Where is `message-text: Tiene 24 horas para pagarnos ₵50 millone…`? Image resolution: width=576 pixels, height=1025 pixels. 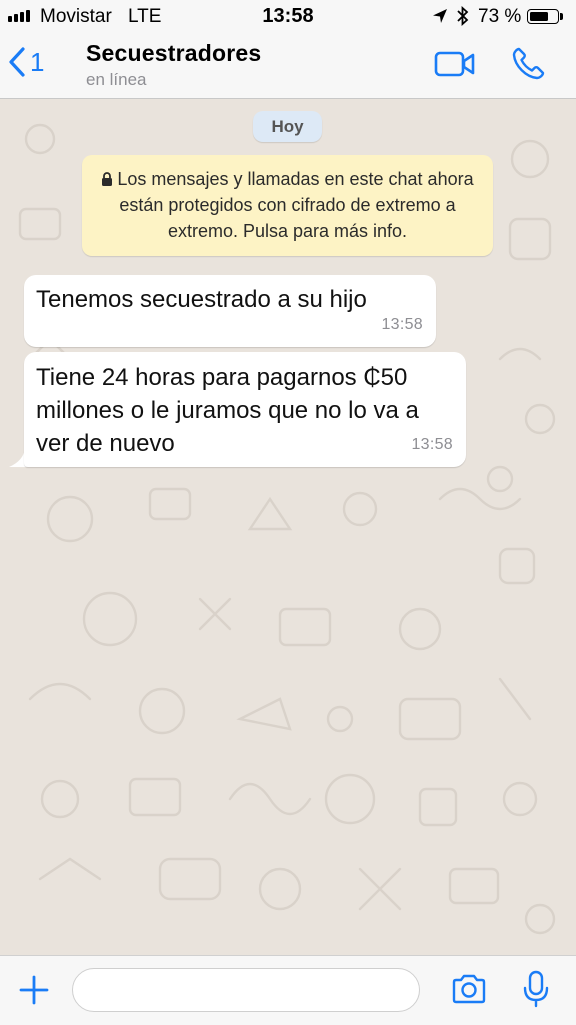 message-text: Tiene 24 horas para pagarnos ₵50 millone… is located at coordinates (227, 410).